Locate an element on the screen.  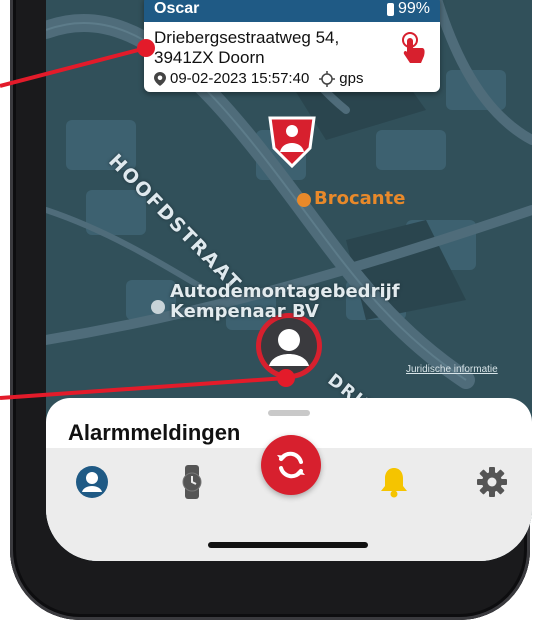
poi-garage: Autodemontagebedrijf Kempenaar BV is located at coordinates (285, 302).